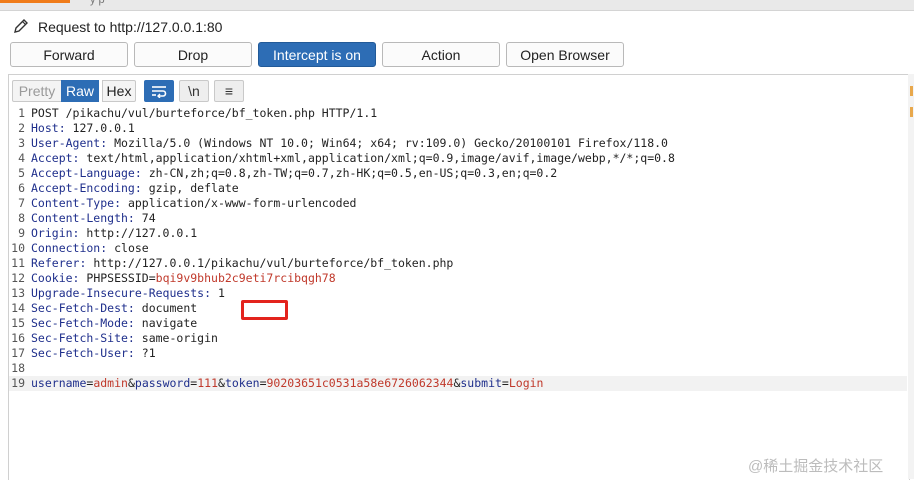  I want to click on header-name: Sec-Fetch-Dest:, so click(83, 308).